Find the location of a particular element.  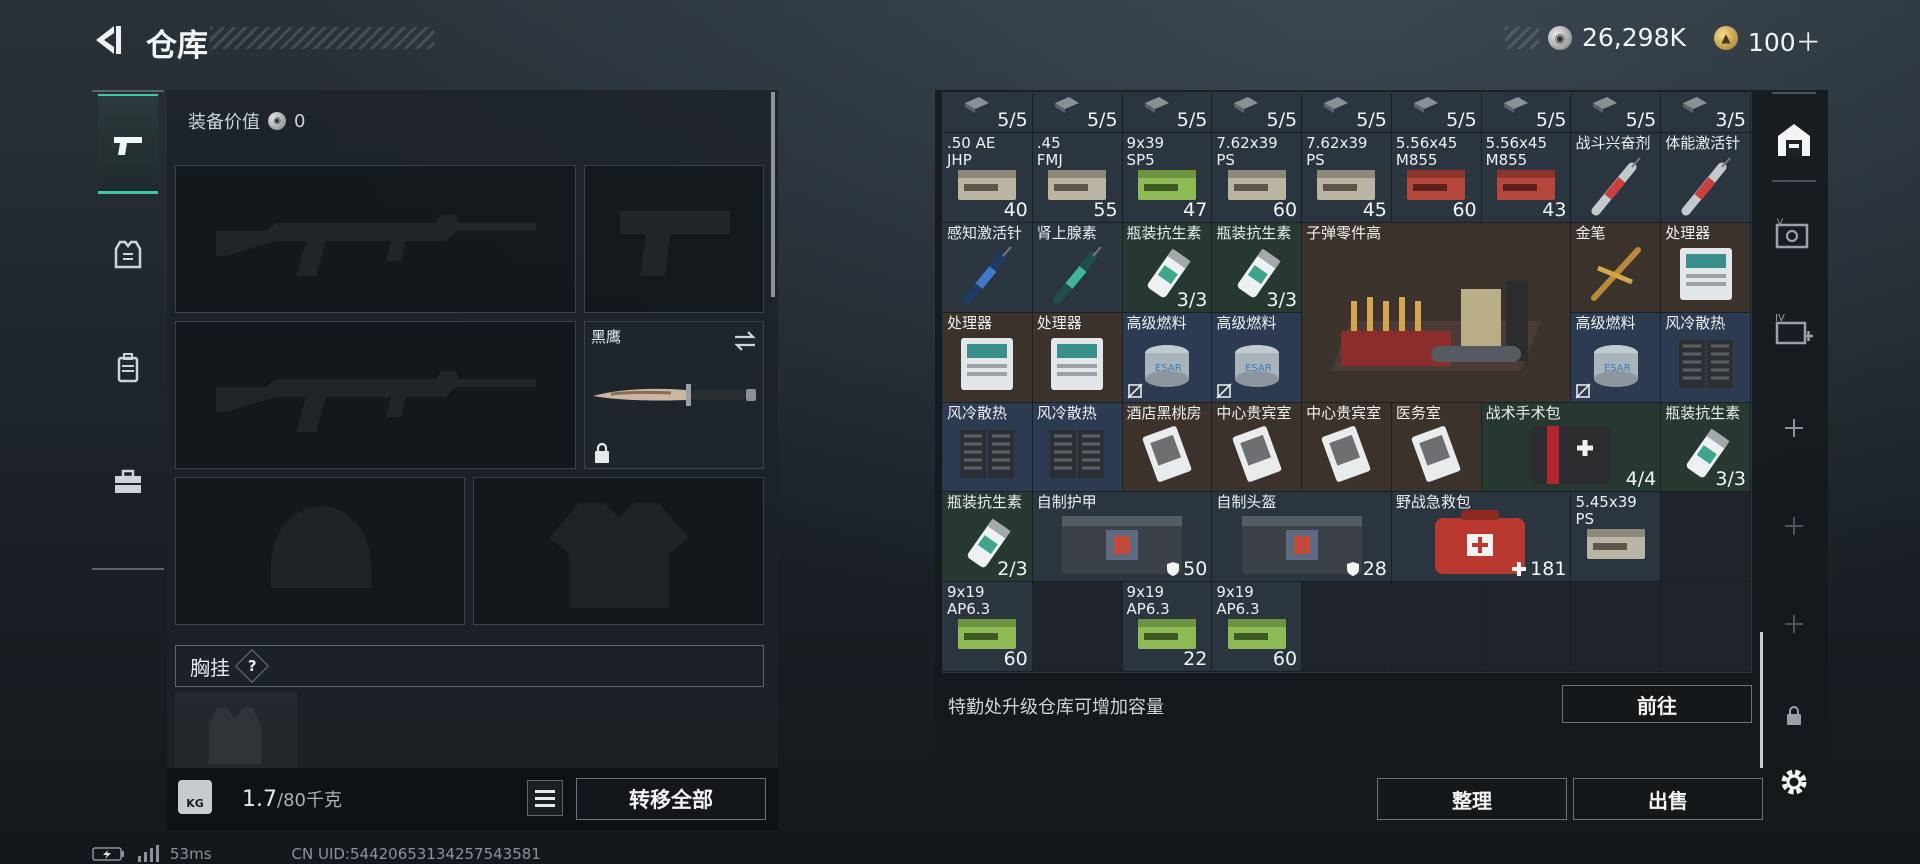

item-keycard: 医务室 is located at coordinates (1436, 447).